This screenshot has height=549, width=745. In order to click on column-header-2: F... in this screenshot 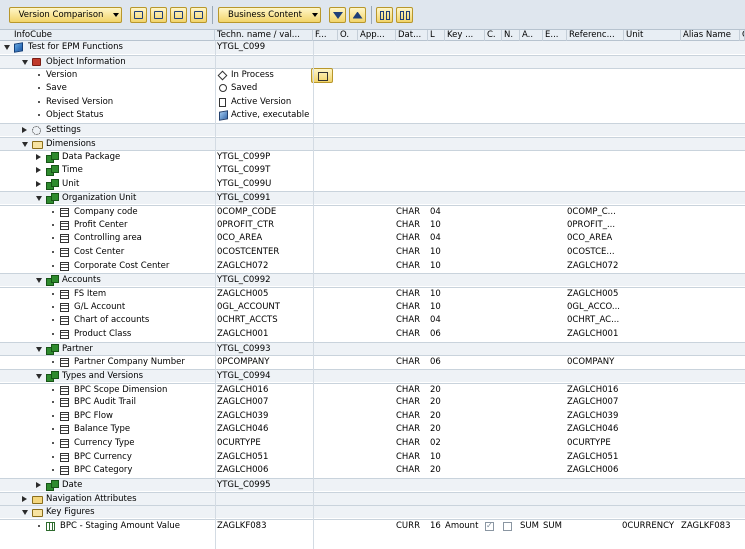, I will do `click(325, 35)`.